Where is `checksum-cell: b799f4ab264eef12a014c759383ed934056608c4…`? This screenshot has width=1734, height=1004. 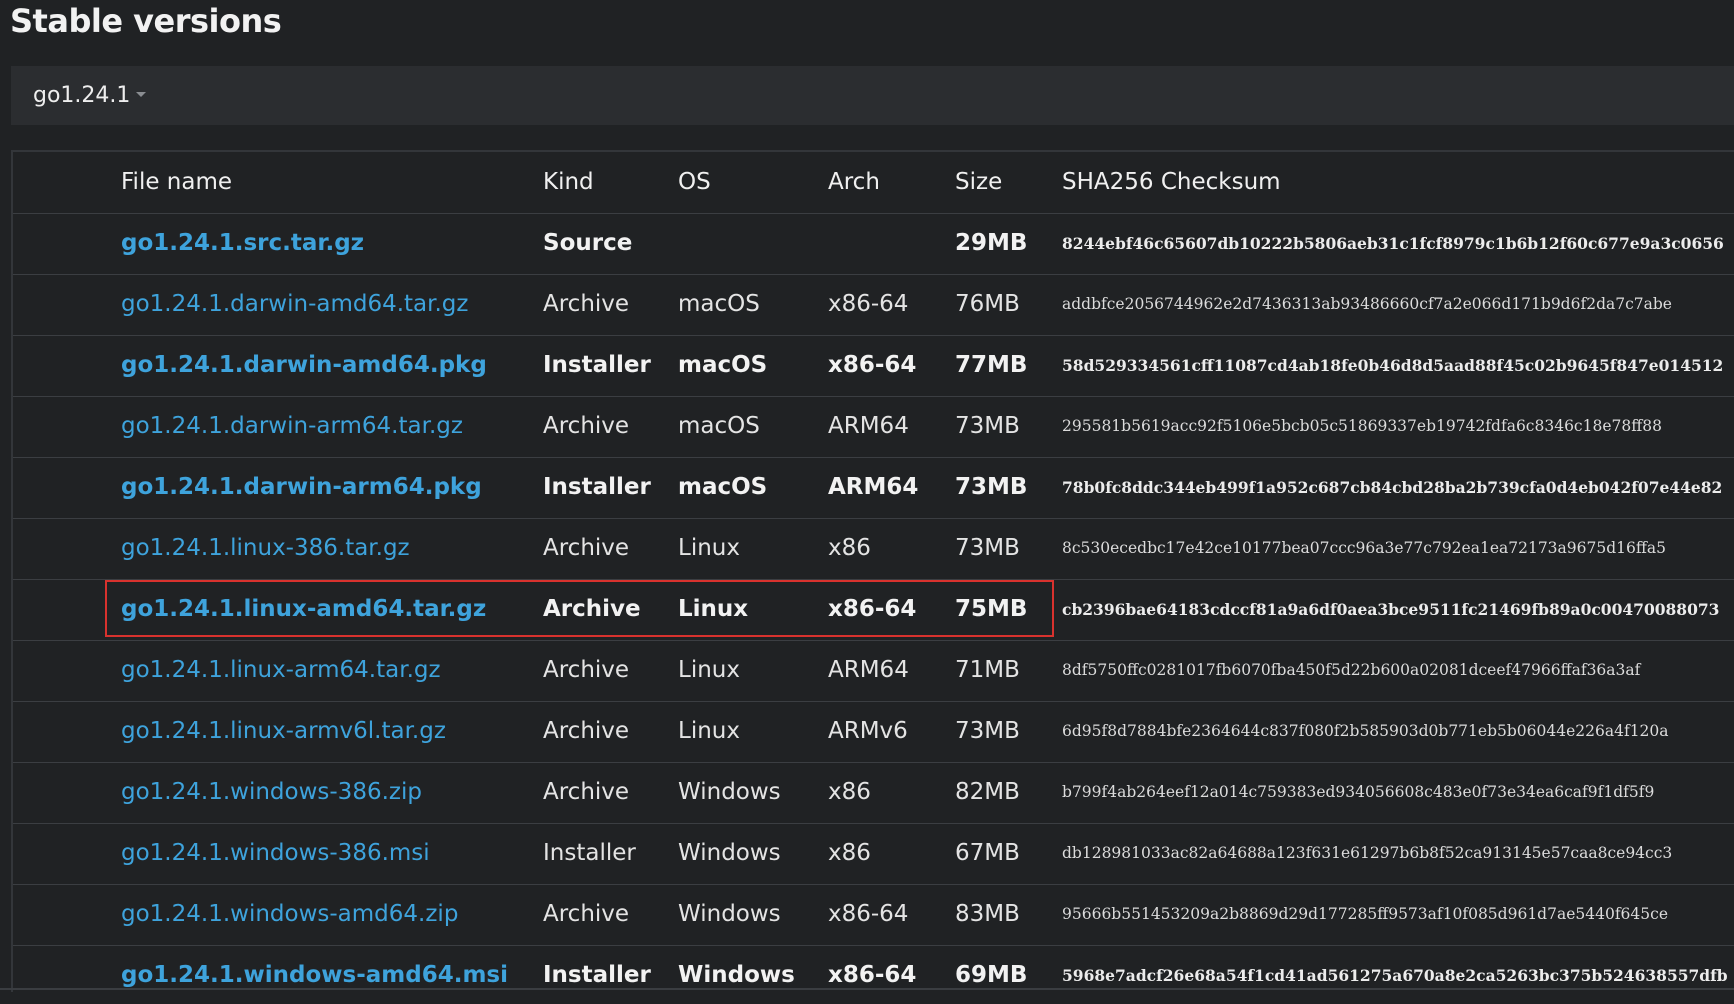 checksum-cell: b799f4ab264eef12a014c759383ed934056608c4… is located at coordinates (1358, 792).